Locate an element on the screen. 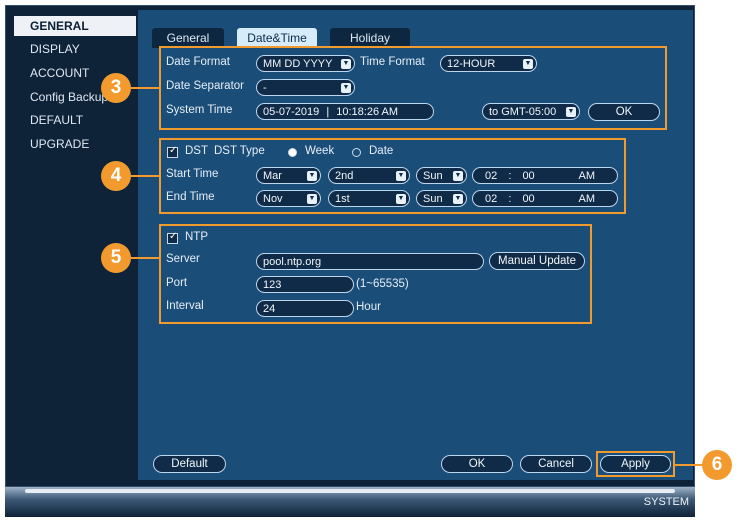 This screenshot has width=740, height=526. server-label: Server is located at coordinates (183, 259).